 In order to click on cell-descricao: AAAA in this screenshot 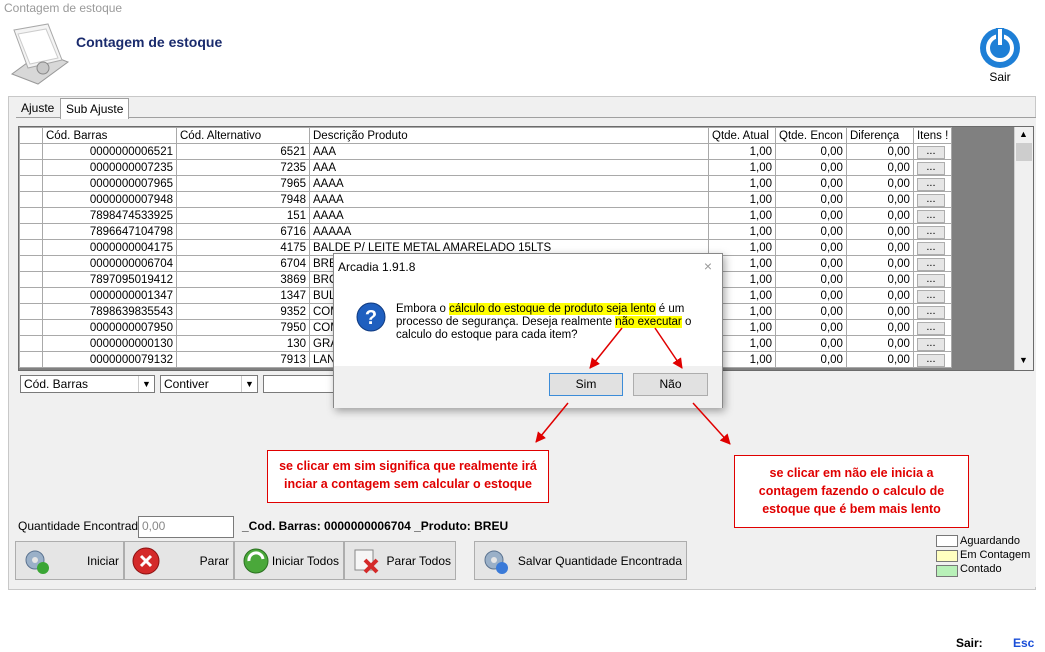, I will do `click(509, 199)`.